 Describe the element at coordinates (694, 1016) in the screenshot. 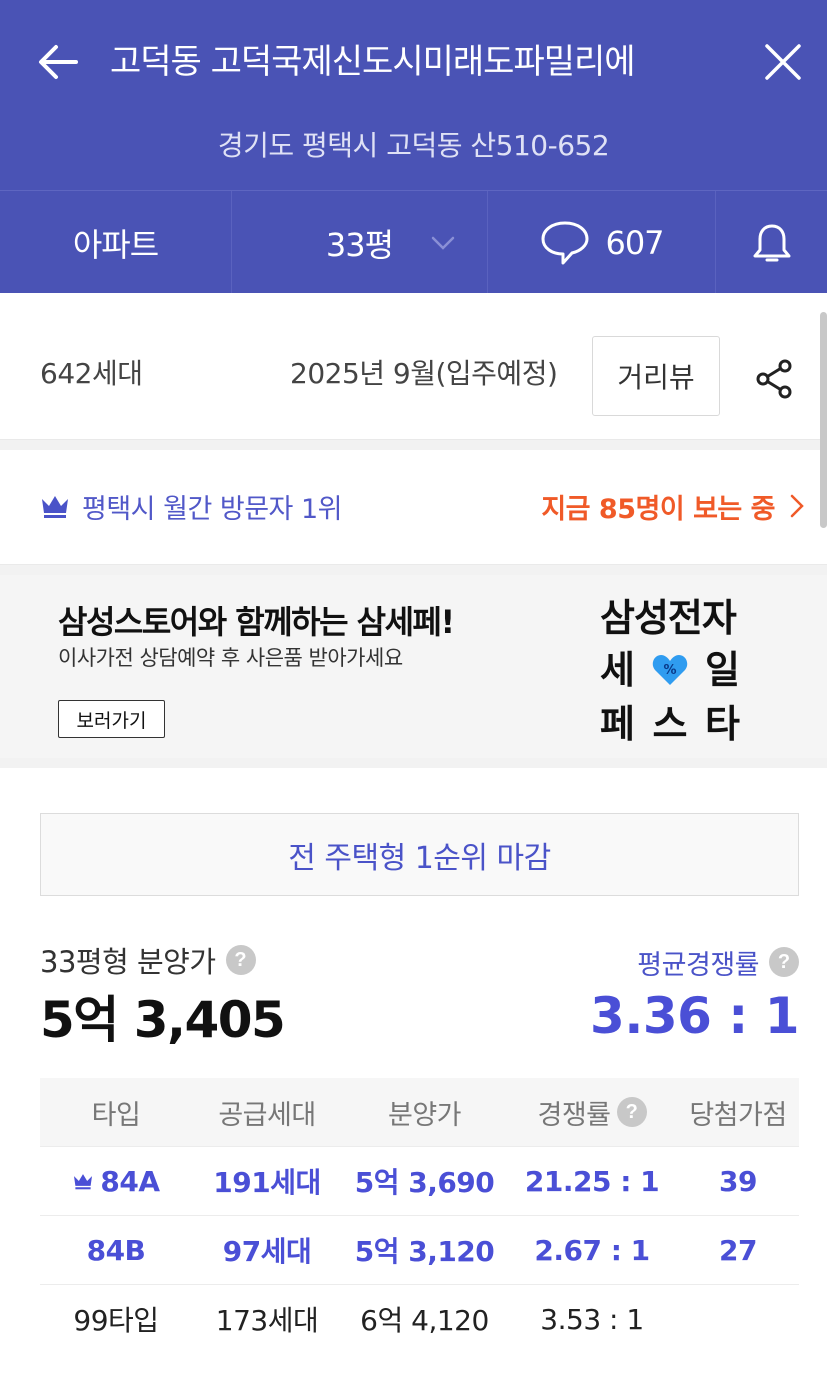

I see `avg-competition-value: 3.36 : 1` at that location.